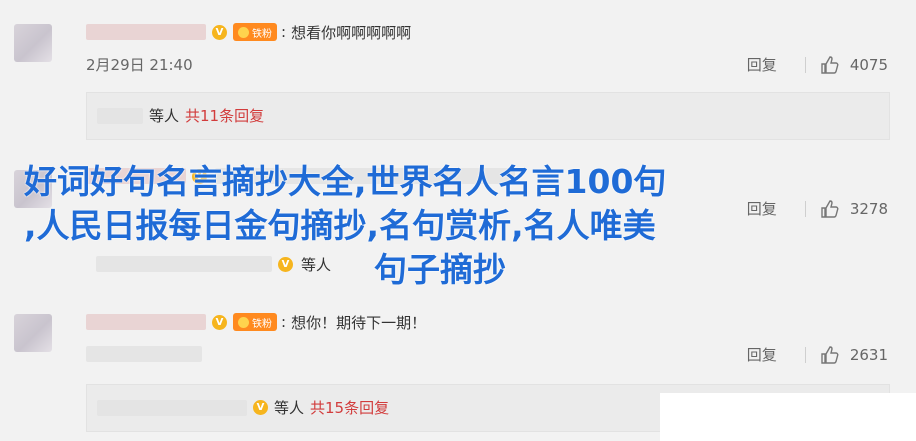 This screenshot has width=916, height=441. Describe the element at coordinates (817, 208) in the screenshot. I see `comment-actions: 回复 3278` at that location.